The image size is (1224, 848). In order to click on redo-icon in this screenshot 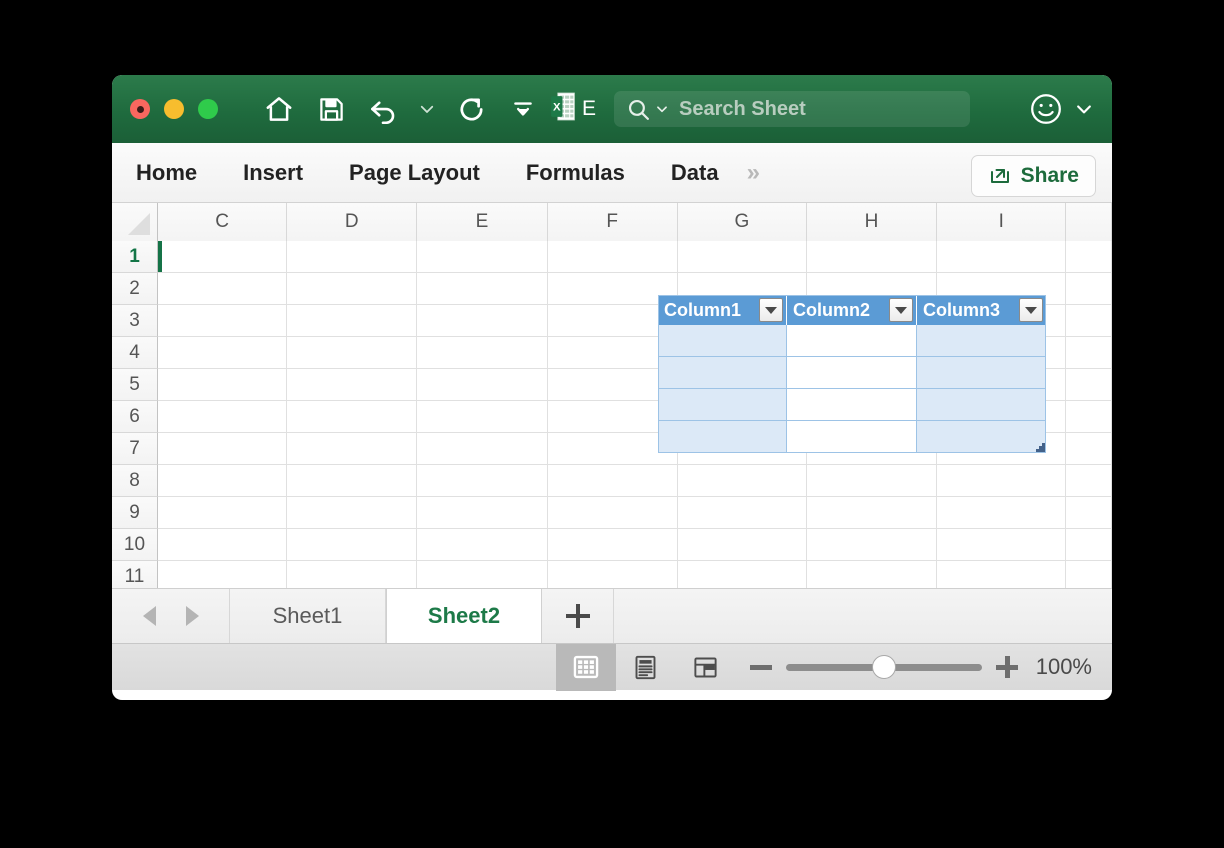, I will do `click(471, 109)`.